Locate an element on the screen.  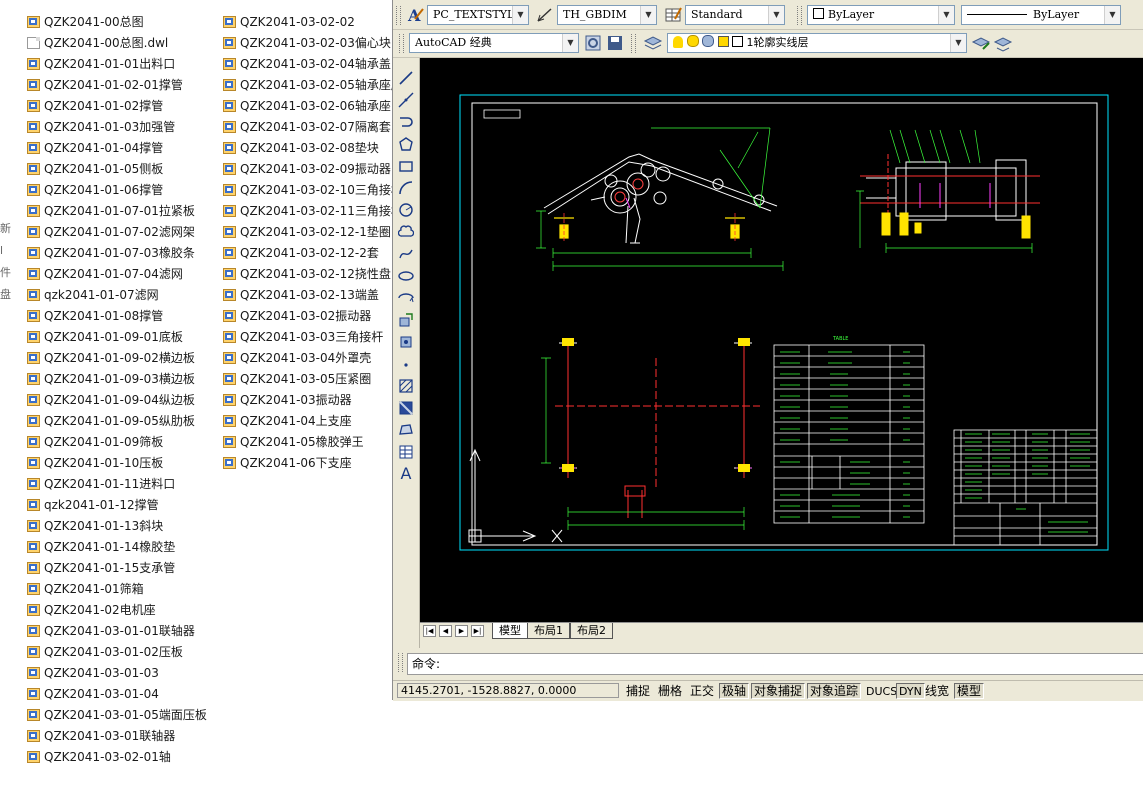
make-block-tool-icon is located at coordinates (406, 342).